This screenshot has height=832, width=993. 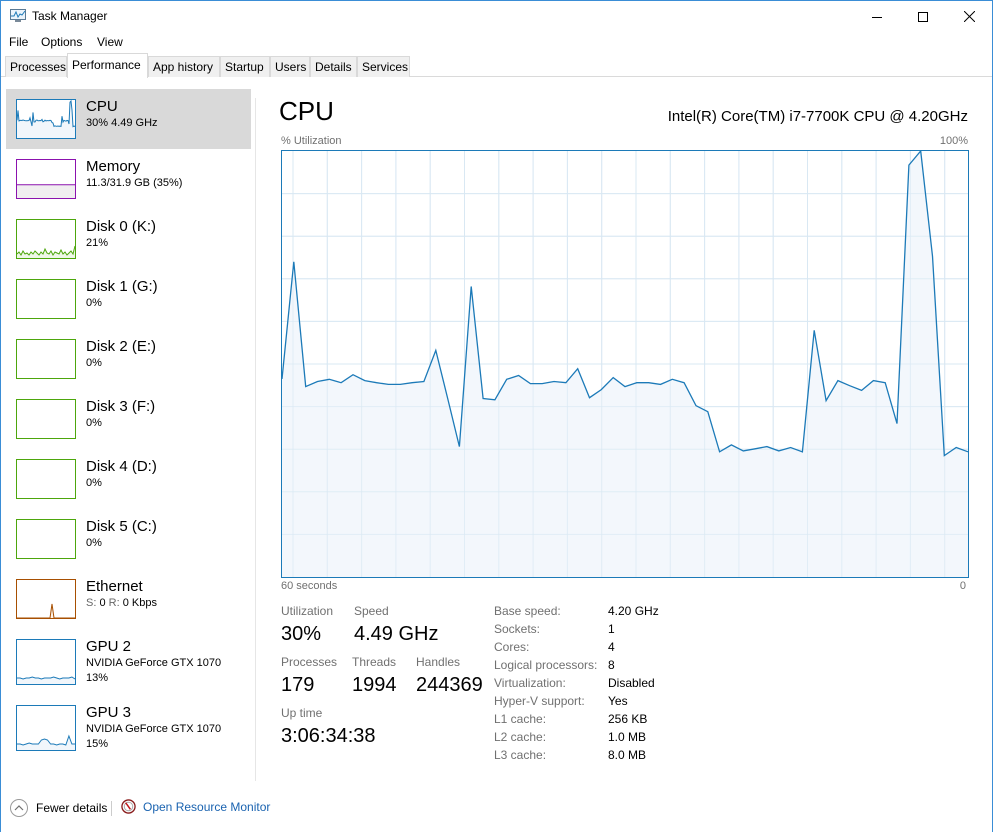 I want to click on uptime-value: 3:06:34:38, so click(x=328, y=736).